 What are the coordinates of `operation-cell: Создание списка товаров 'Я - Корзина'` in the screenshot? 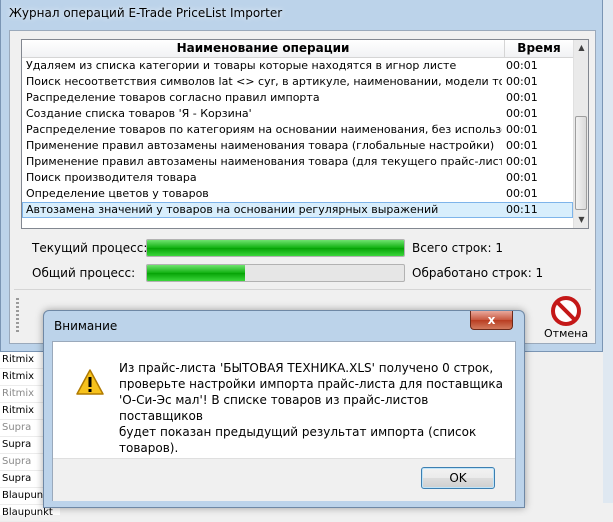 It's located at (139, 113).